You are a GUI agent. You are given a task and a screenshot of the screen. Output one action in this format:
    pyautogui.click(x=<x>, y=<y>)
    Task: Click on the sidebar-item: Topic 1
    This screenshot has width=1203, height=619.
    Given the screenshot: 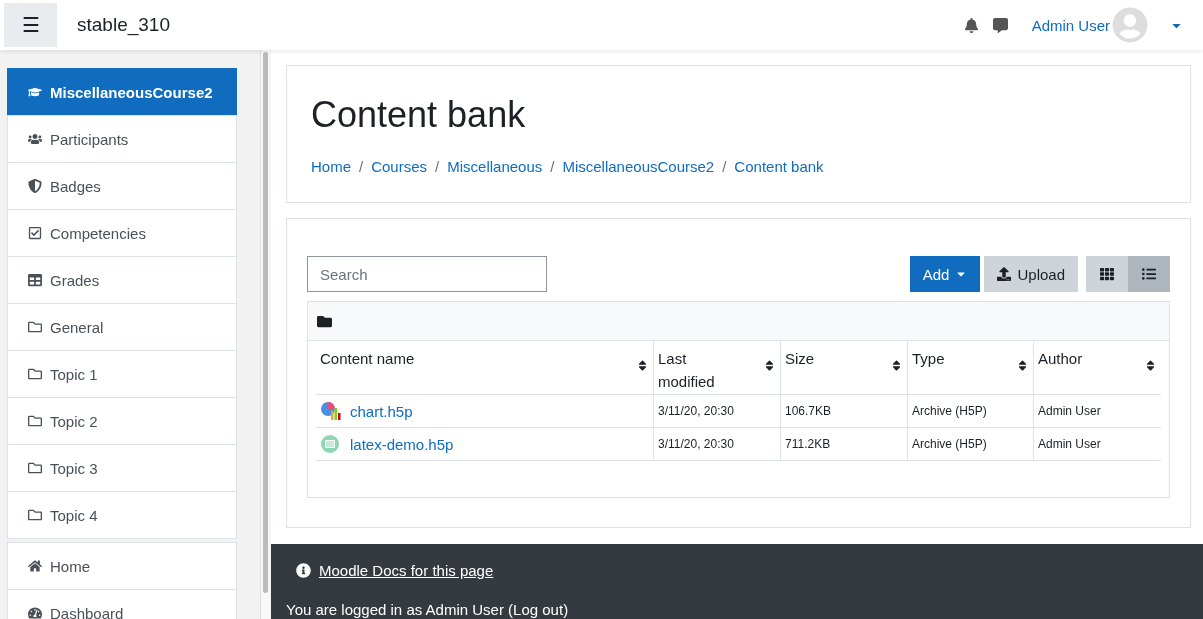 What is the action you would take?
    pyautogui.click(x=122, y=374)
    